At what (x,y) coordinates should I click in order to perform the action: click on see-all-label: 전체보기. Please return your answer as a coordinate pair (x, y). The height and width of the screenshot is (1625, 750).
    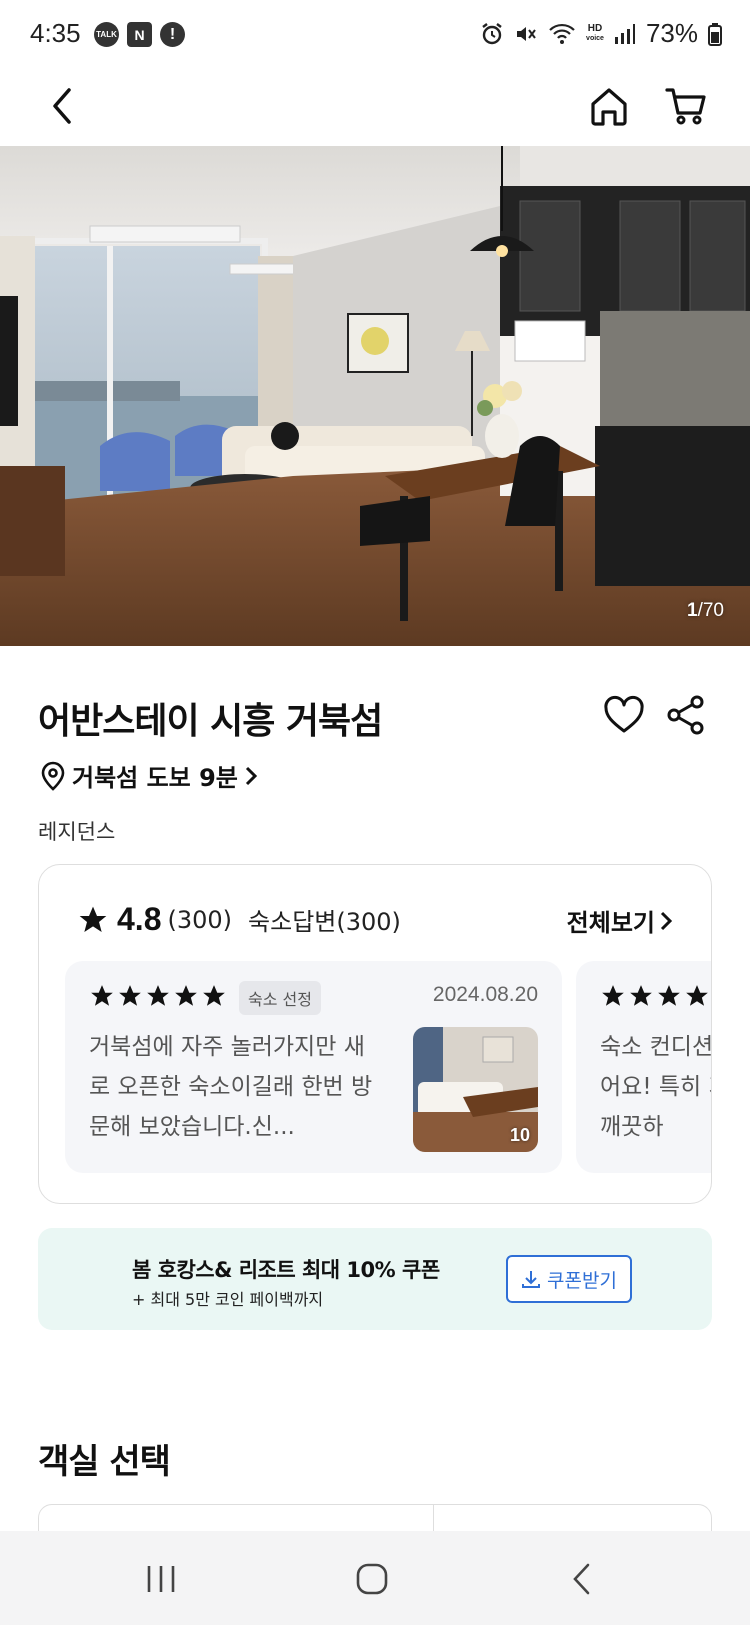
    Looking at the image, I should click on (610, 923).